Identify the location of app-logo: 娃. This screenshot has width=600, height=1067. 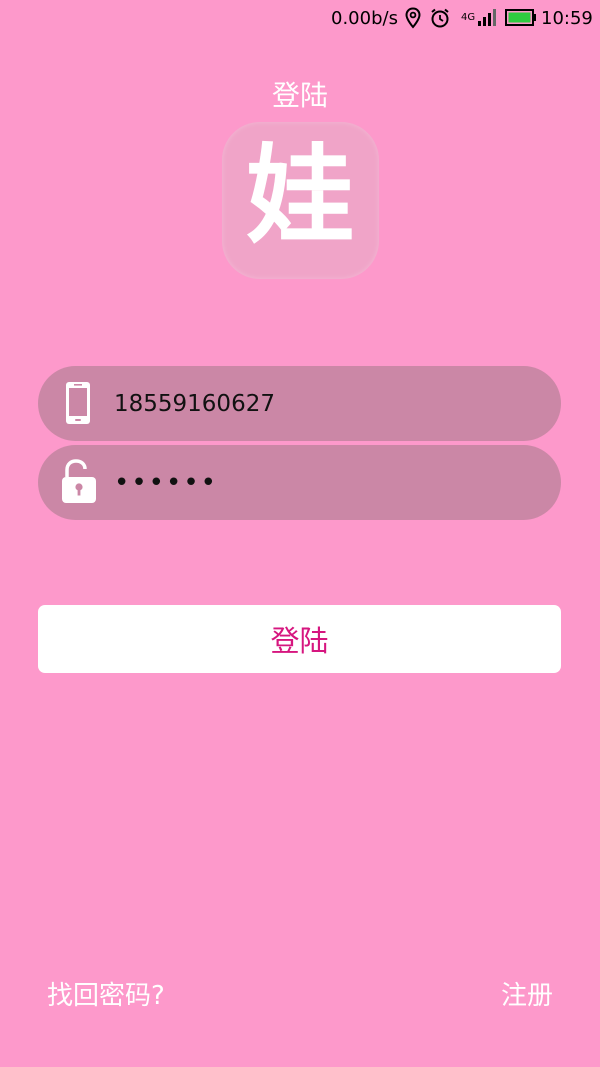
(300, 200).